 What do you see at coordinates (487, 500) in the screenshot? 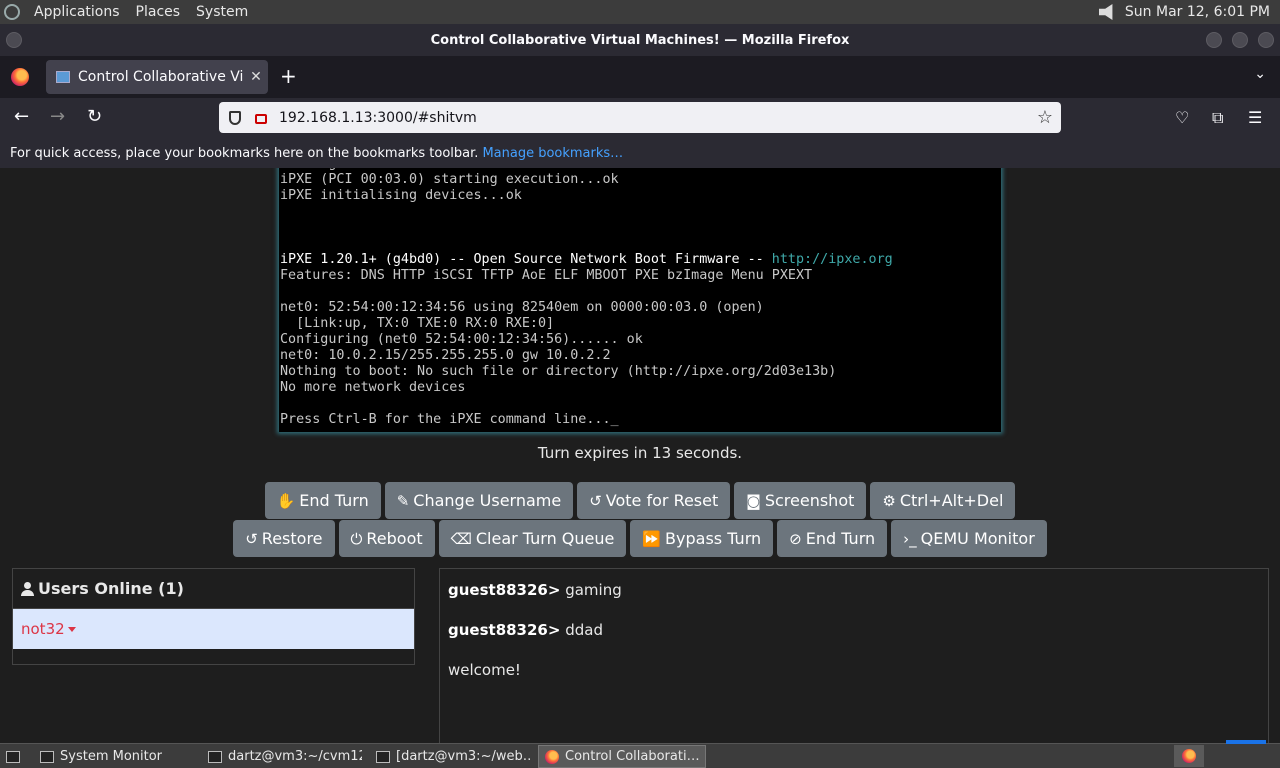
I see `button-label: Change Username` at bounding box center [487, 500].